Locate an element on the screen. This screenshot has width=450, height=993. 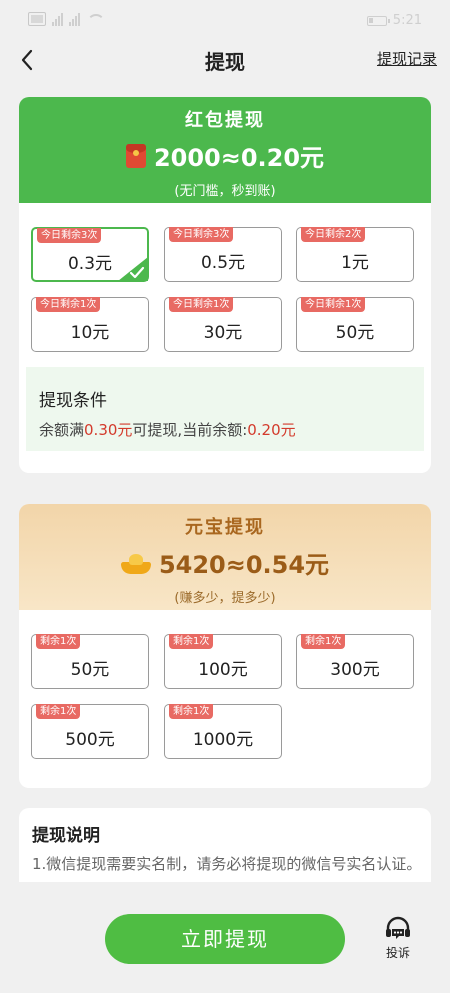
instructions-text: 1.微信提现需要实名制，请务必将提现的微信号实名认证。 is located at coordinates (227, 864).